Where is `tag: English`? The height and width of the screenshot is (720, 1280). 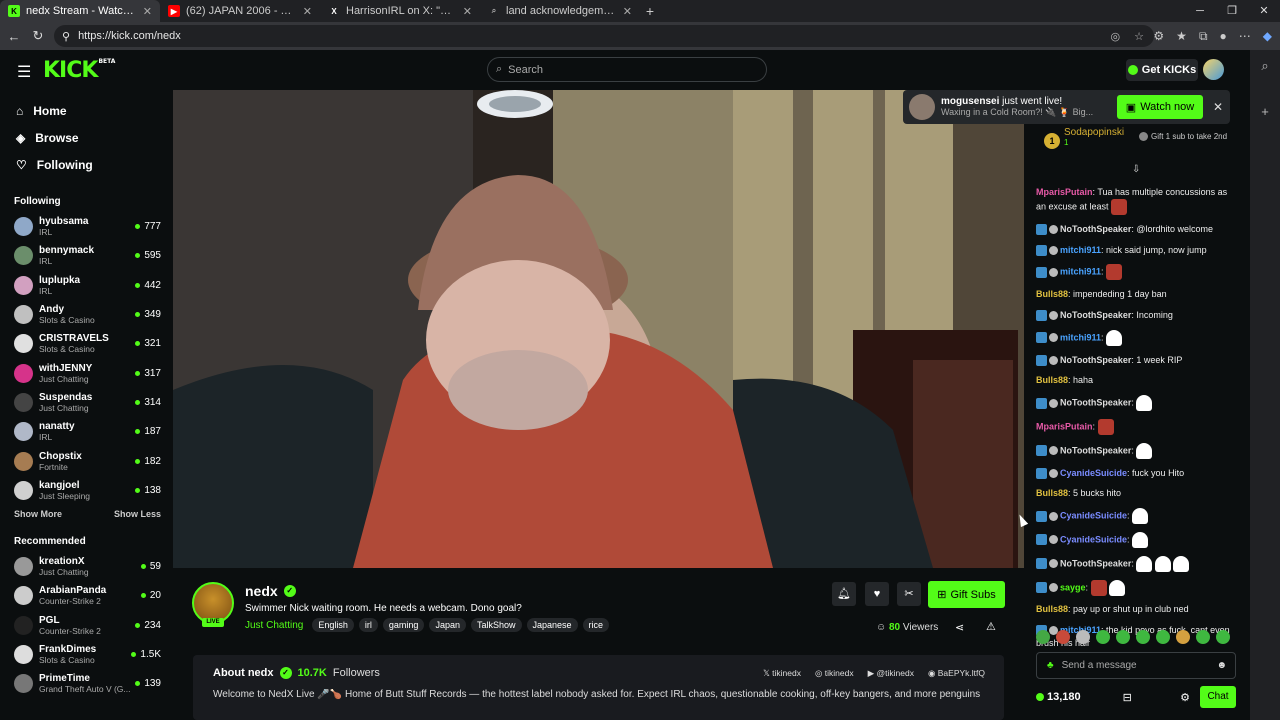
tag: English is located at coordinates (333, 625).